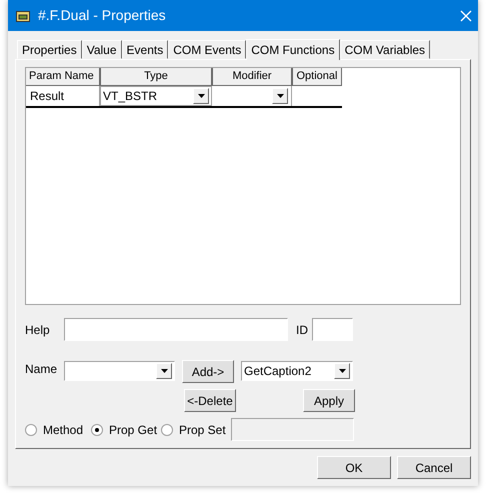 This screenshot has width=486, height=493. Describe the element at coordinates (332, 329) in the screenshot. I see `id-field` at that location.